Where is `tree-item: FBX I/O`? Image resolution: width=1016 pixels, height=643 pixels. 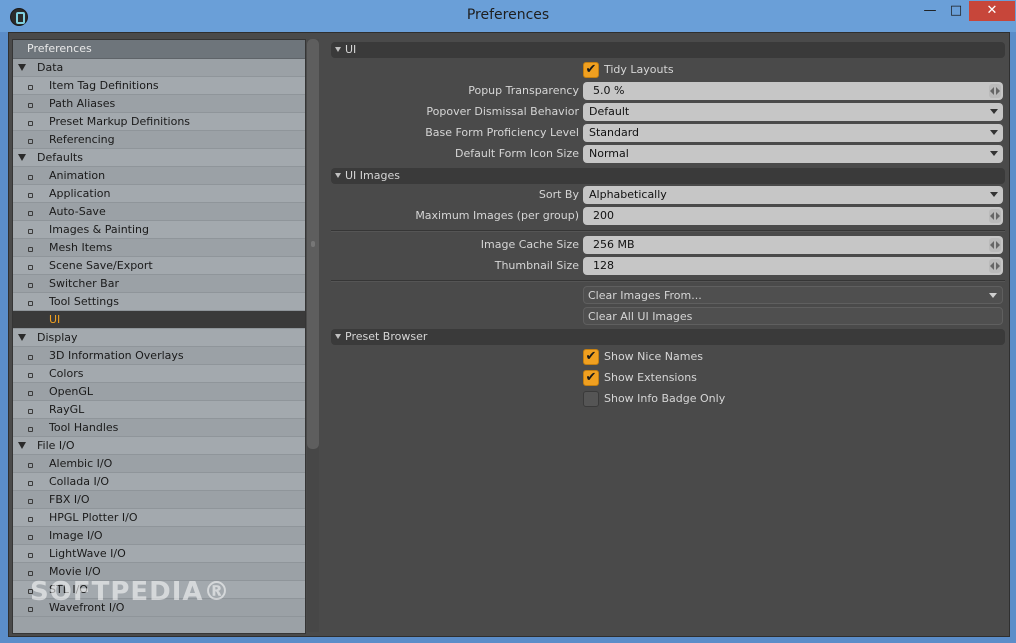 tree-item: FBX I/O is located at coordinates (159, 500).